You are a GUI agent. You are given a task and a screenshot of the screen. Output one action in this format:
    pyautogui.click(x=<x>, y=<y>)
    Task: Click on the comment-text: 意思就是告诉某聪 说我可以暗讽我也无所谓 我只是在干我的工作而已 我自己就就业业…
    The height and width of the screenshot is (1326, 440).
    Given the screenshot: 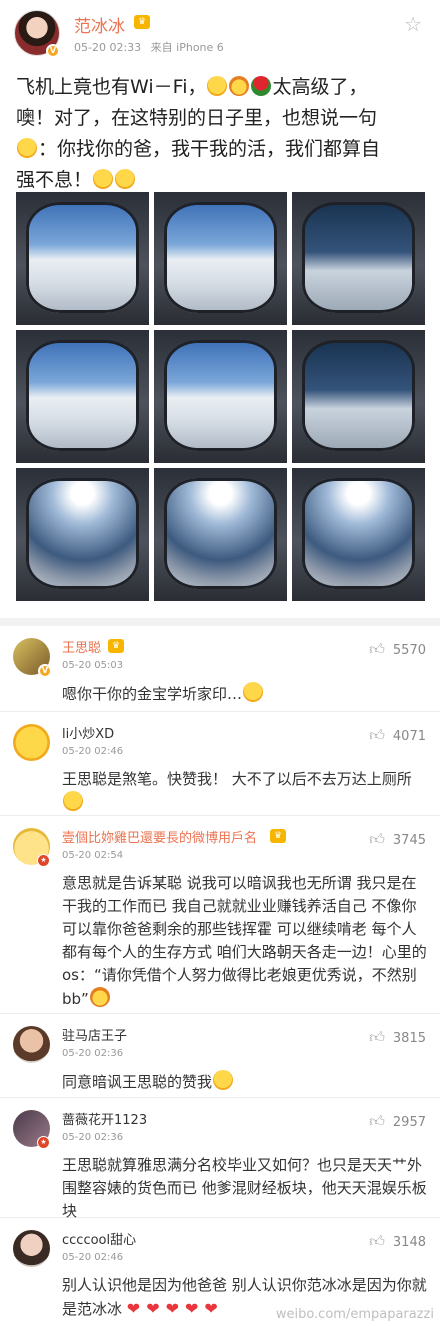 What is the action you would take?
    pyautogui.click(x=244, y=941)
    